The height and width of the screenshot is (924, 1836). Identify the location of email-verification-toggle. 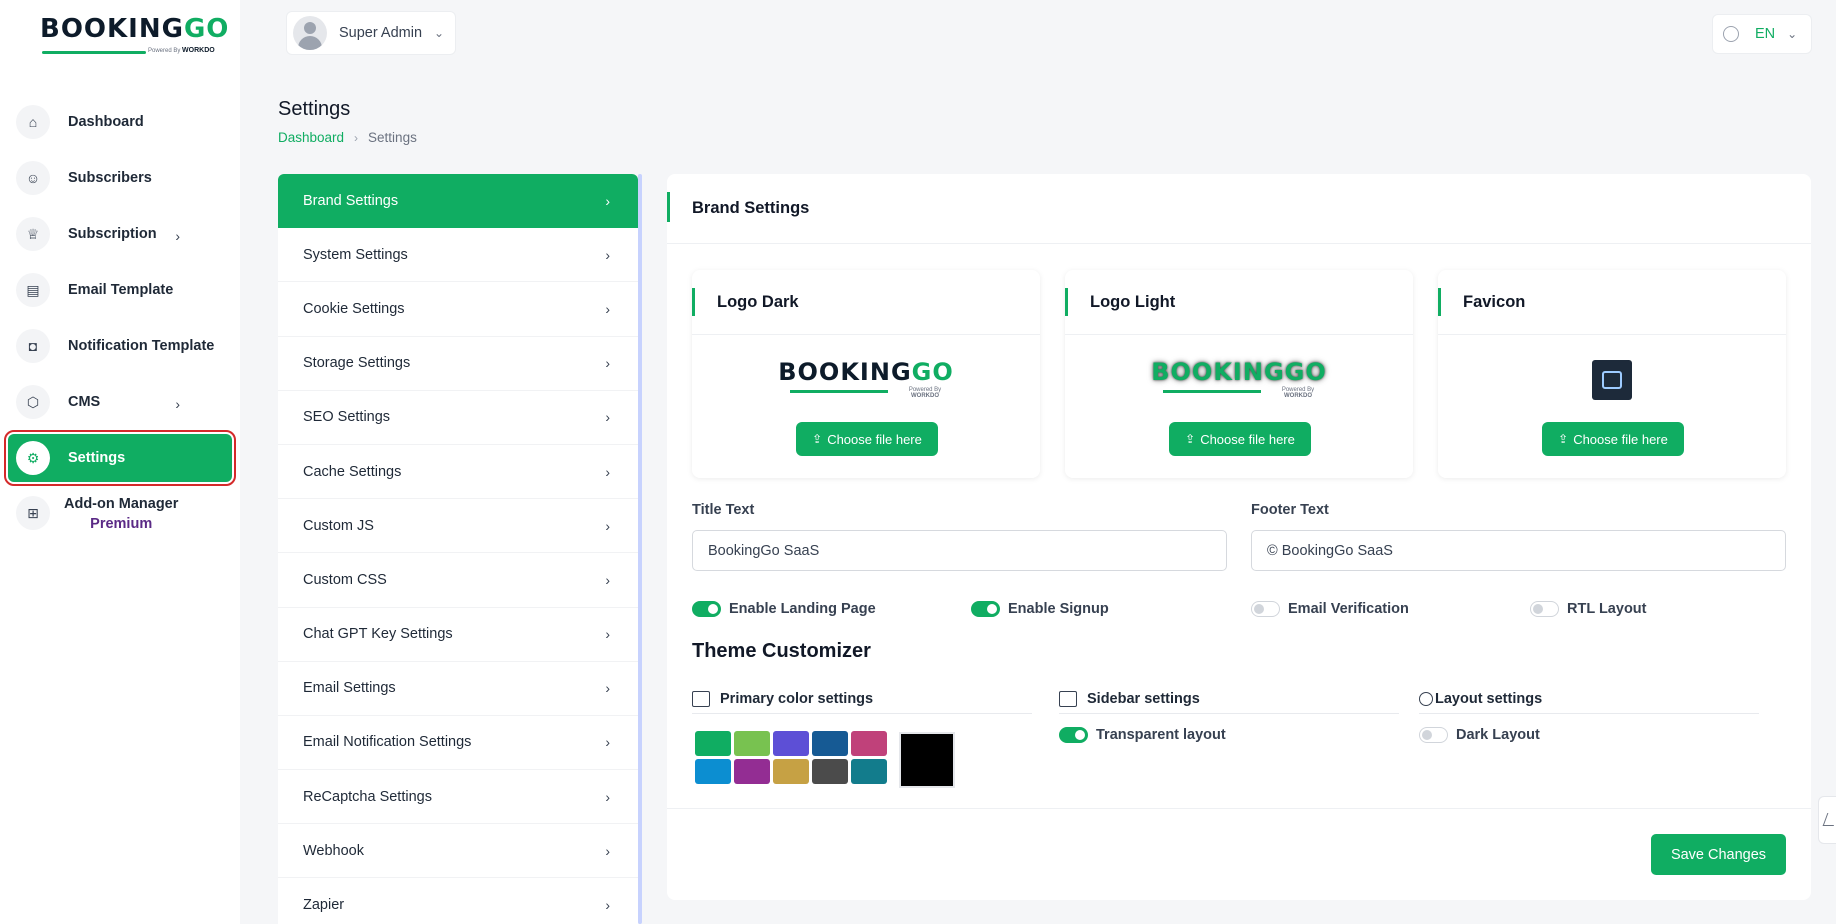
(1265, 609).